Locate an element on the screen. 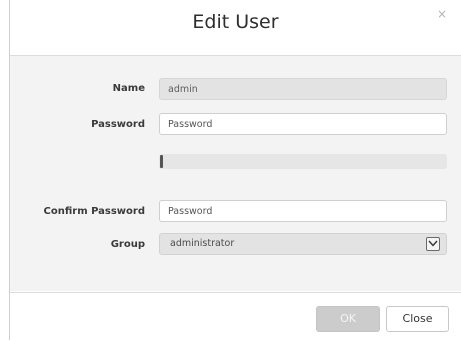 This screenshot has height=341, width=461. chevron-down-icon is located at coordinates (433, 244).